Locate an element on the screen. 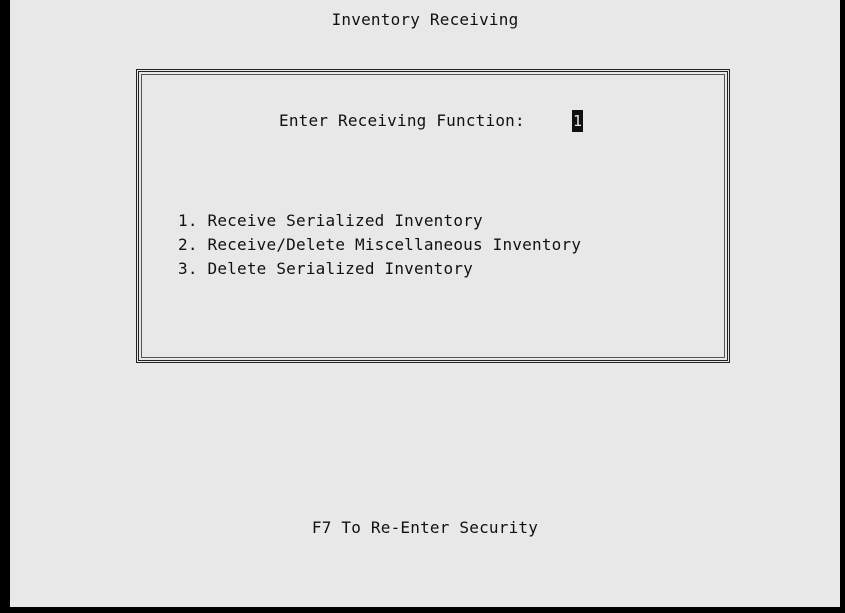 The image size is (845, 613). menu-item-receive-serialized: 1. Receive Serialized Inventory is located at coordinates (379, 221).